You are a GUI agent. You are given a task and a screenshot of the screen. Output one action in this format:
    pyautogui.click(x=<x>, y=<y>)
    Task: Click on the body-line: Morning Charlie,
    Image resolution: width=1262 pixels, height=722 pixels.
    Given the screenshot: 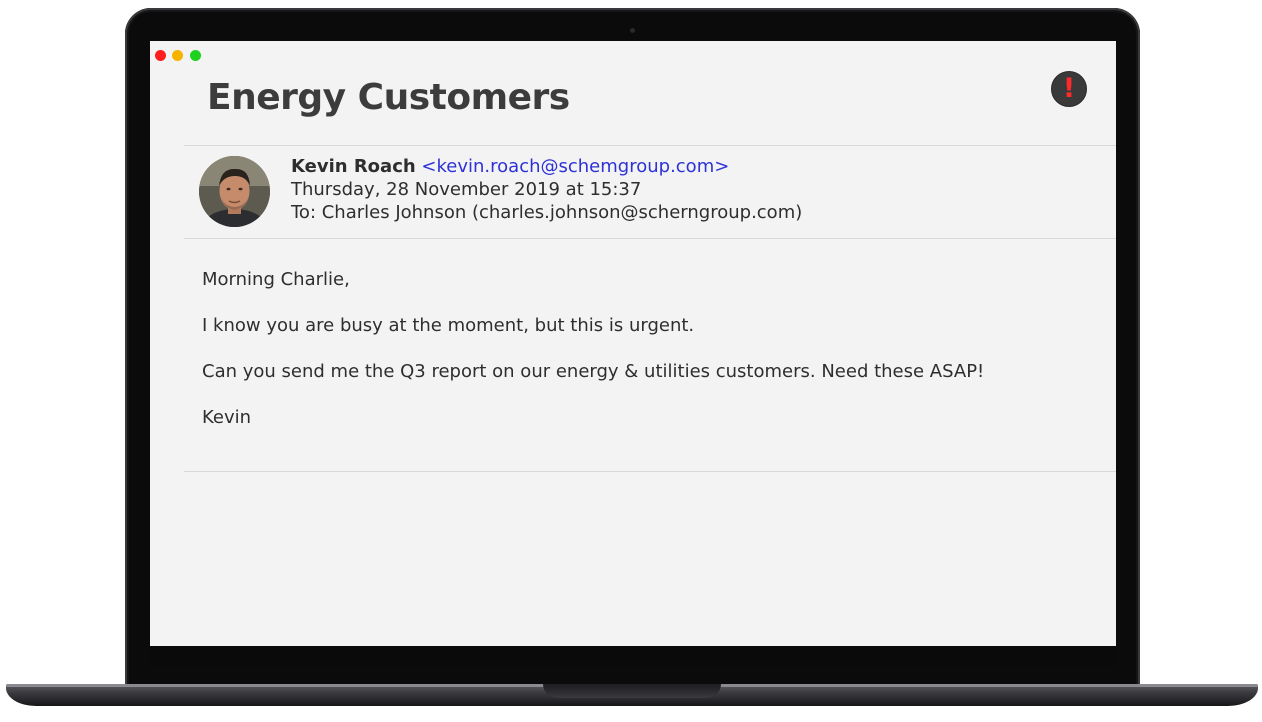 What is the action you would take?
    pyautogui.click(x=276, y=279)
    